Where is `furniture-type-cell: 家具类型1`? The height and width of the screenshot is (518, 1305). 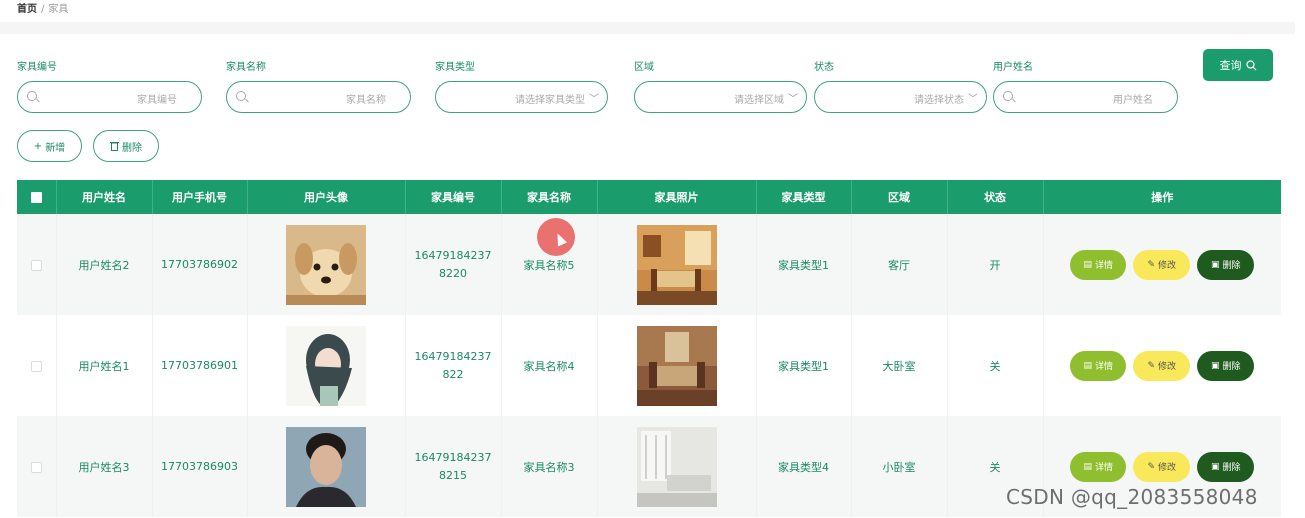
furniture-type-cell: 家具类型1 is located at coordinates (804, 365).